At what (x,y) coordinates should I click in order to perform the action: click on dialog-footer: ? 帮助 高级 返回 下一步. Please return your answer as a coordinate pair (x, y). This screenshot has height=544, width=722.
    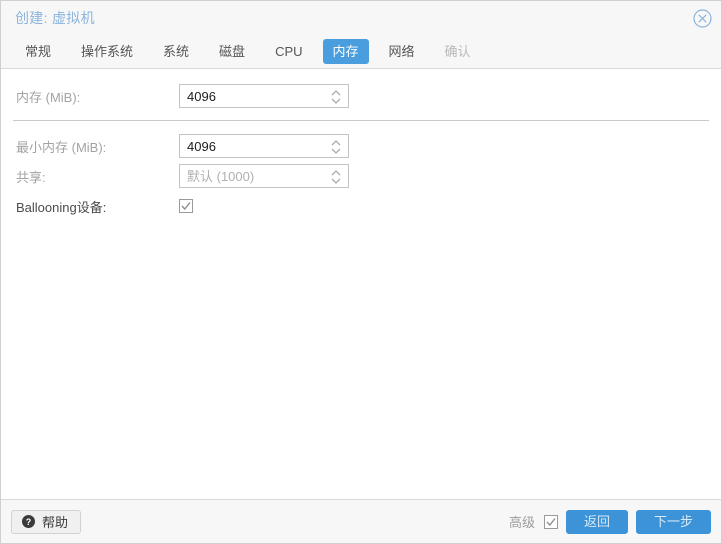
    Looking at the image, I should click on (361, 521).